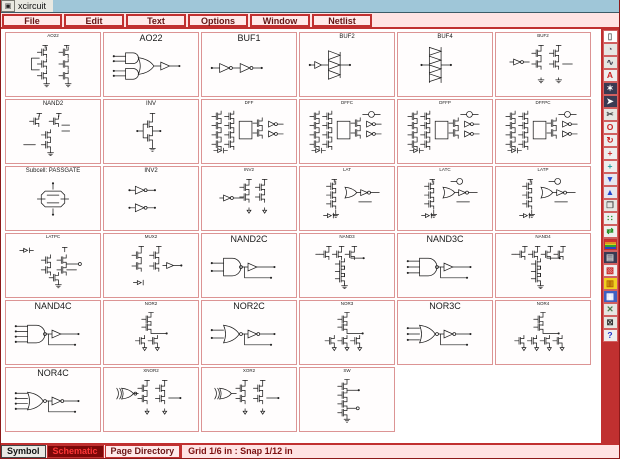 The image size is (620, 459). Describe the element at coordinates (610, 179) in the screenshot. I see `push-icon: ▼` at that location.